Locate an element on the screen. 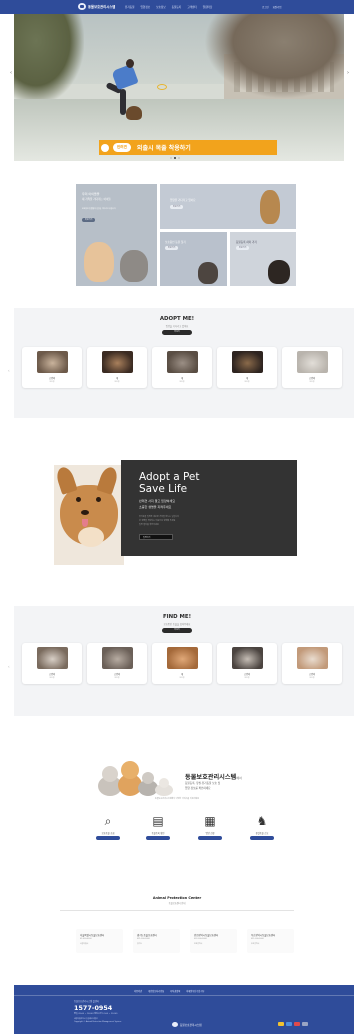 The image size is (354, 1034). footer-link-privacy: 개인정보처리방침 is located at coordinates (156, 991).